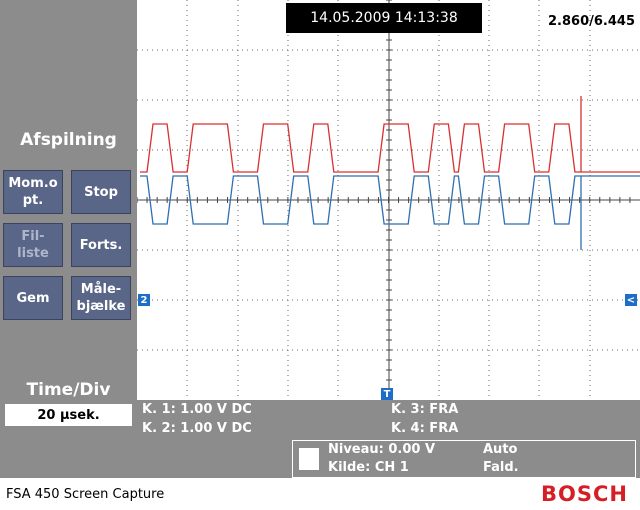  I want to click on trigger-slope: Fald., so click(501, 467).